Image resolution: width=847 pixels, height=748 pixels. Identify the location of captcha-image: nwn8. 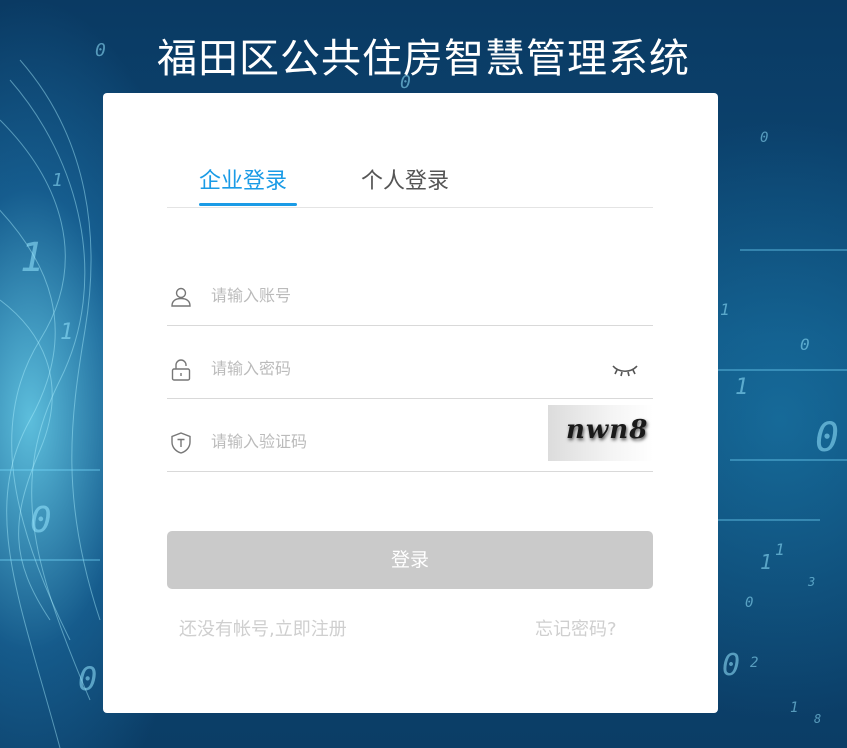
(600, 433).